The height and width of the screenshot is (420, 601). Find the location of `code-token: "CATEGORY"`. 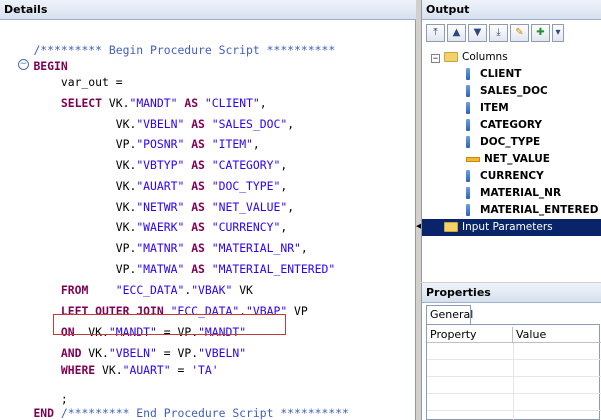

code-token: "CATEGORY" is located at coordinates (246, 165).